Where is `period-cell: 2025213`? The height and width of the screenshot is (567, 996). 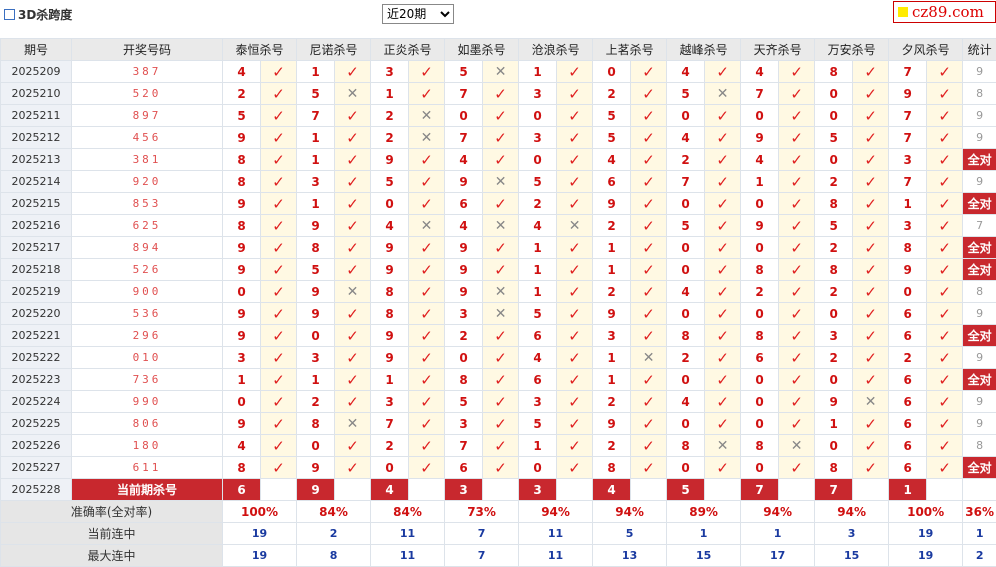
period-cell: 2025213 is located at coordinates (36, 159).